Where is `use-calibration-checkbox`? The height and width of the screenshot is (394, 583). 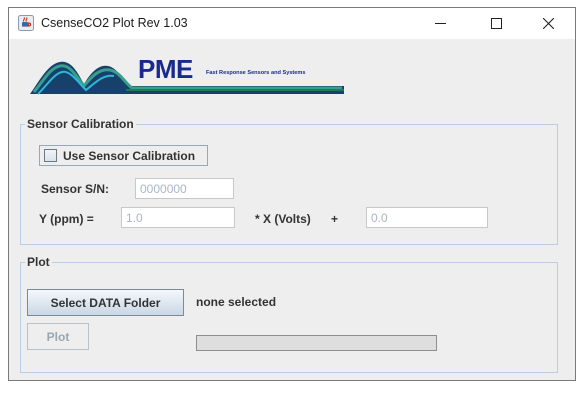
use-calibration-checkbox is located at coordinates (50, 155).